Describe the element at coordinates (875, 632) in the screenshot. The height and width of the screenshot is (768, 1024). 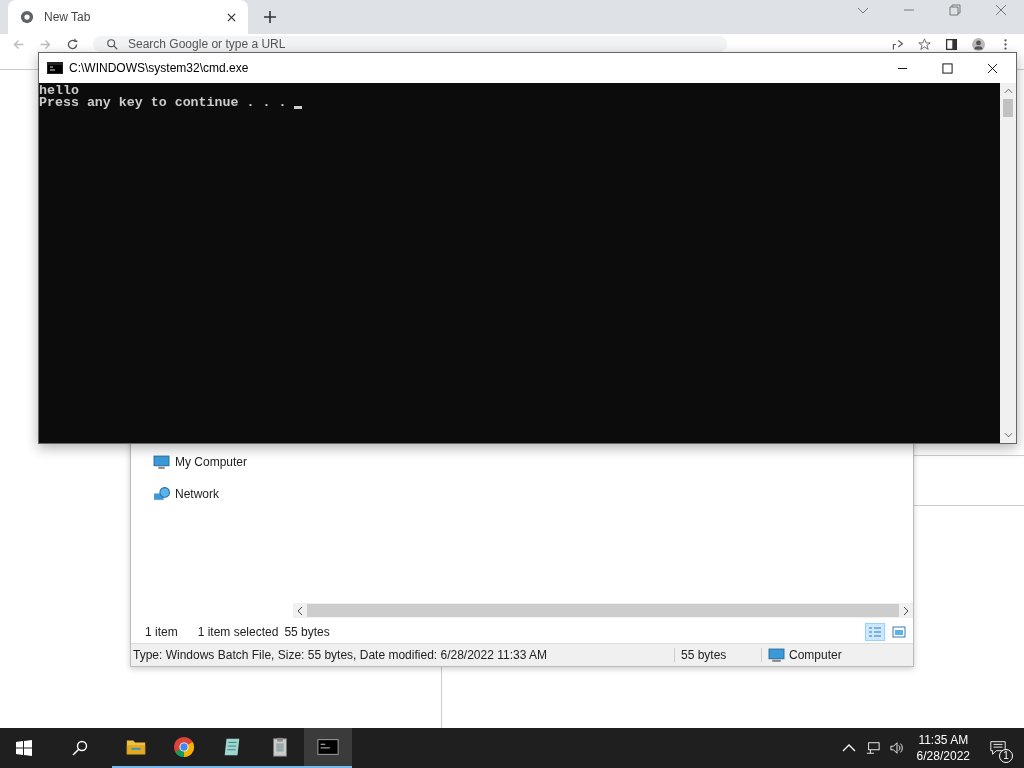
I see `details-view-icon` at that location.